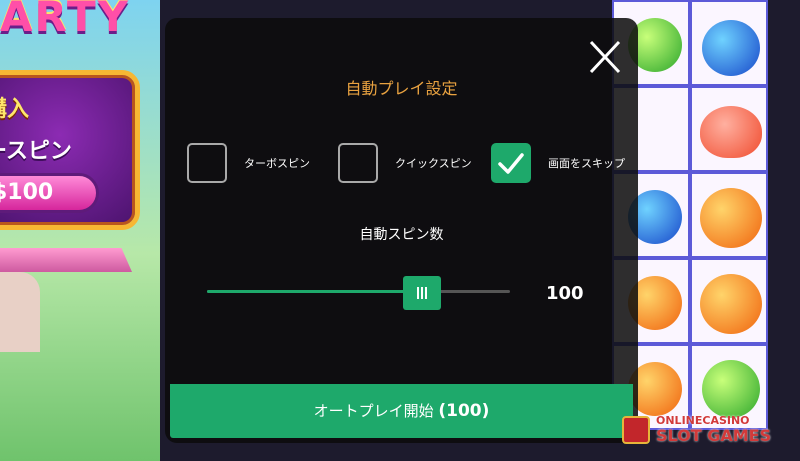  I want to click on close-button, so click(605, 57).